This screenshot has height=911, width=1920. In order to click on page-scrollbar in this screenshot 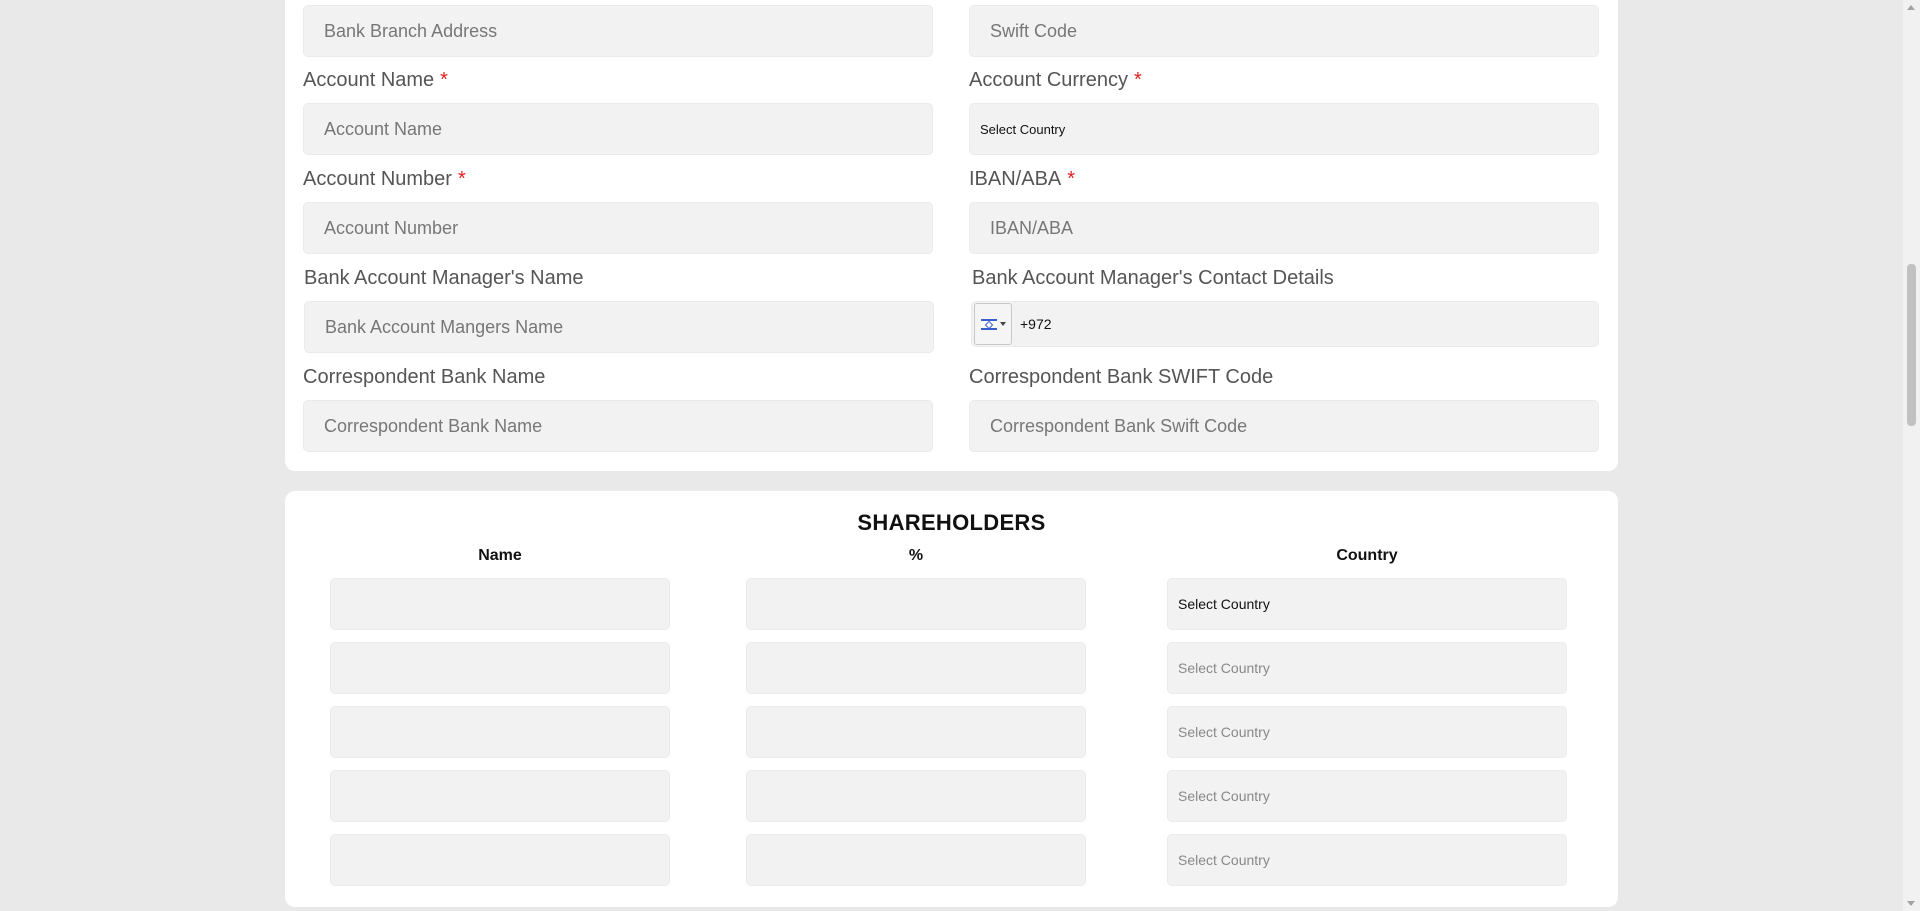, I will do `click(1911, 455)`.